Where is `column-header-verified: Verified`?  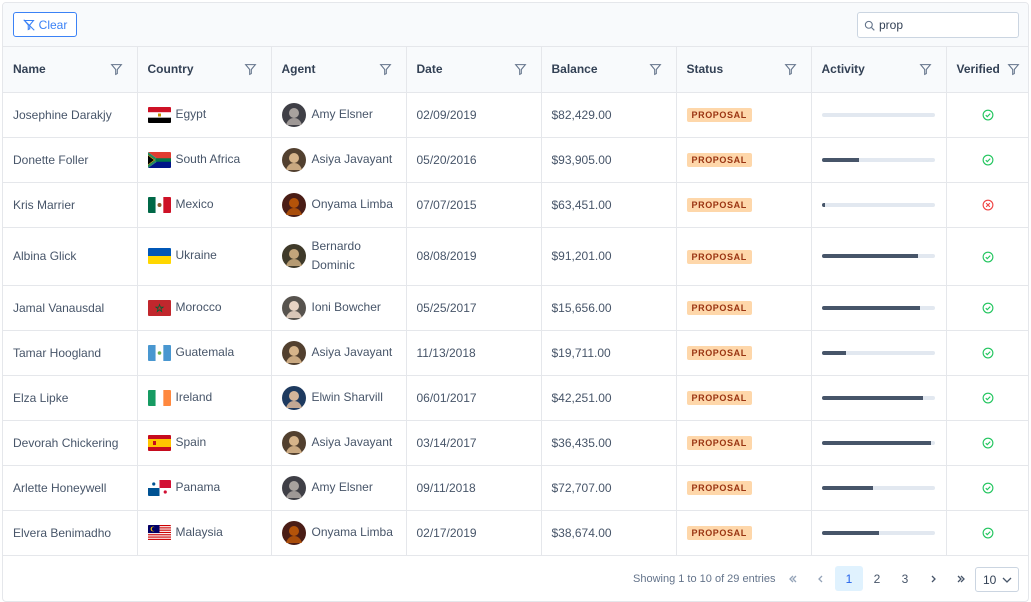 column-header-verified: Verified is located at coordinates (987, 70).